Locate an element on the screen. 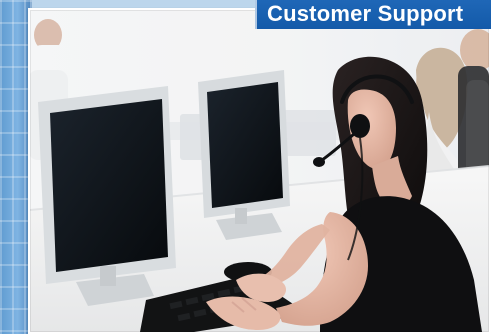 This screenshot has width=491, height=334. title-banner: Customer Support is located at coordinates (373, 14).